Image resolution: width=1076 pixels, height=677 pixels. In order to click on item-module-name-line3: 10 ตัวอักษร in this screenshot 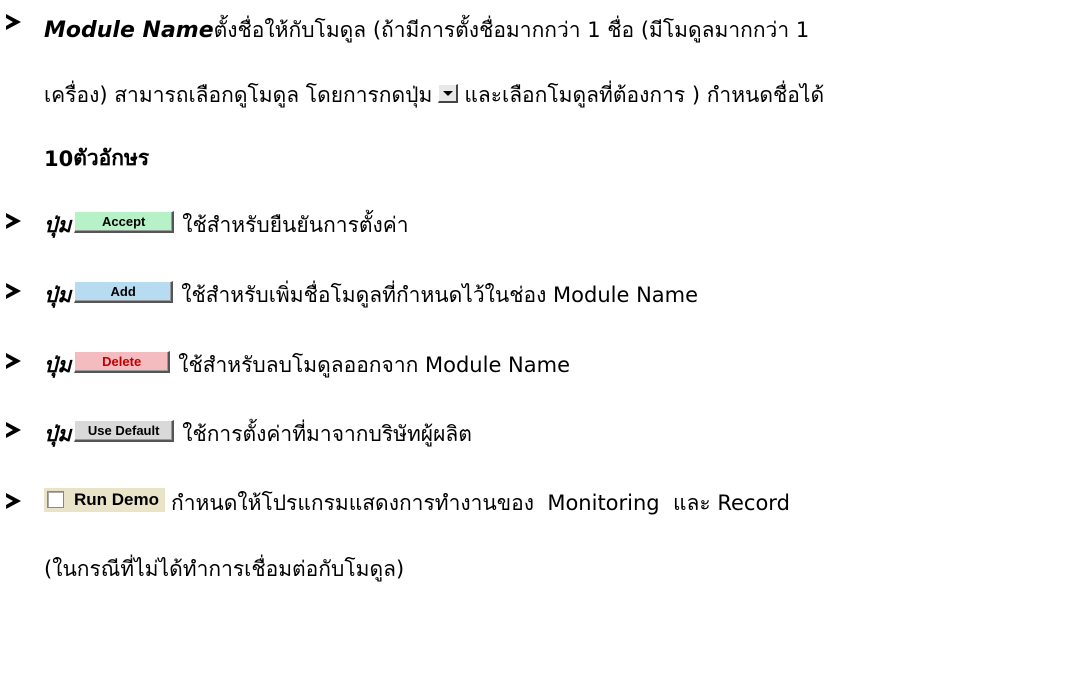, I will do `click(96, 158)`.